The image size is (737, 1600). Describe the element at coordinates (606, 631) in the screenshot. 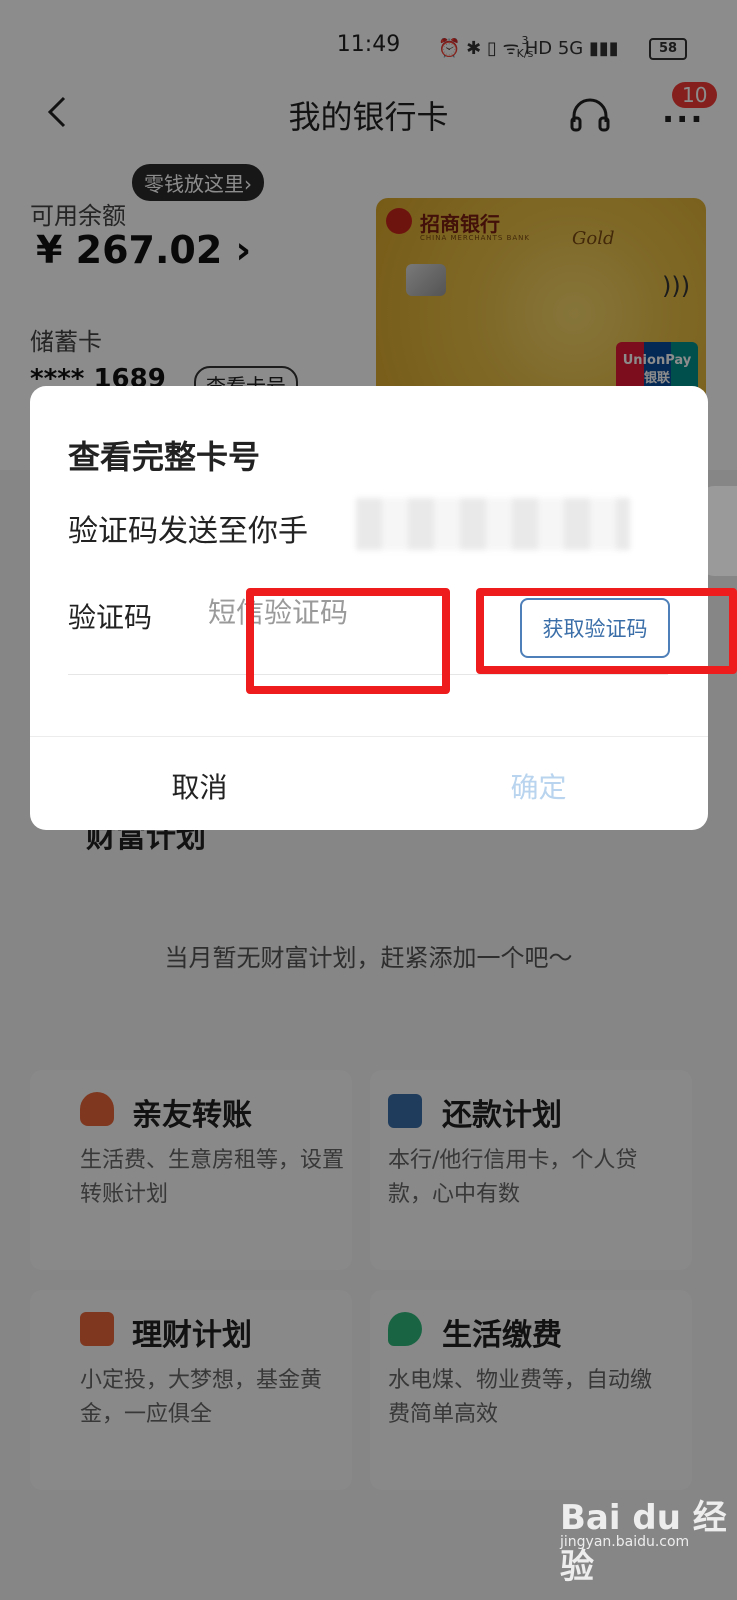

I see `highlight-box-get-code` at that location.